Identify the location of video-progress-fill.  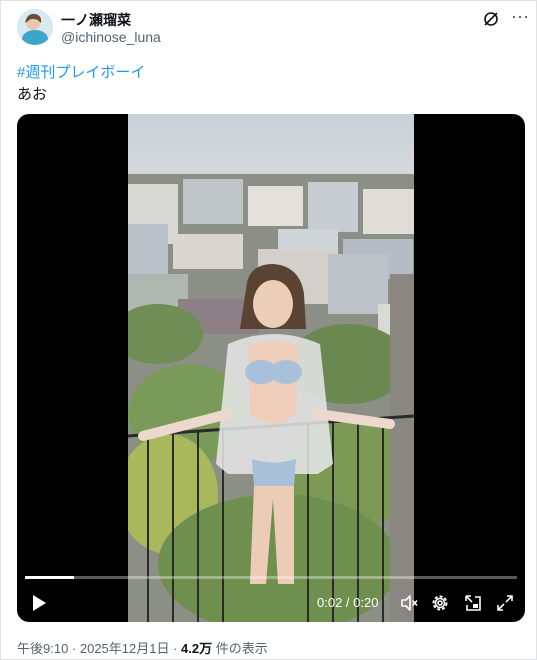
(50, 577).